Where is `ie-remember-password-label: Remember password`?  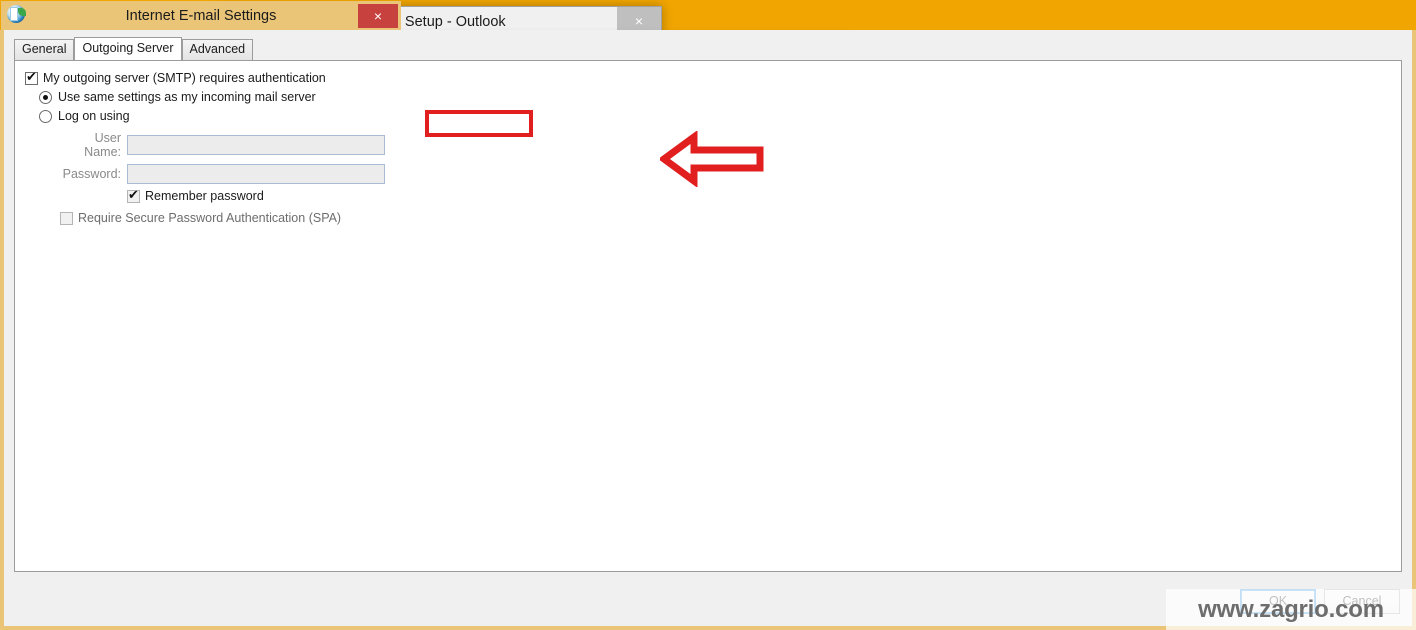
ie-remember-password-label: Remember password is located at coordinates (204, 196).